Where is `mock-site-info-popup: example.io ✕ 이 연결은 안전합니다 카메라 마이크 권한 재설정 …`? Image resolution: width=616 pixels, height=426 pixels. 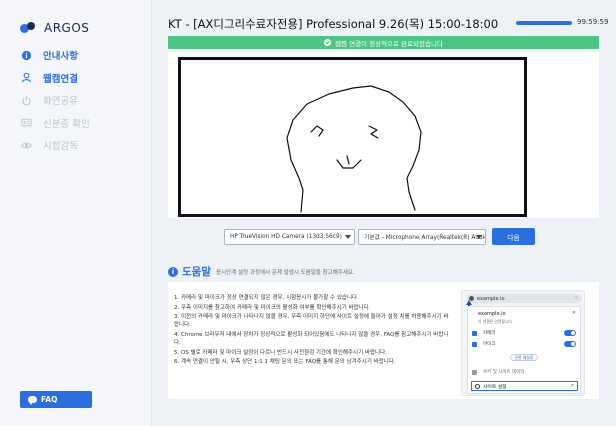 mock-site-info-popup: example.io ✕ 이 연결은 안전합니다 카메라 마이크 권한 재설정 … is located at coordinates (524, 350).